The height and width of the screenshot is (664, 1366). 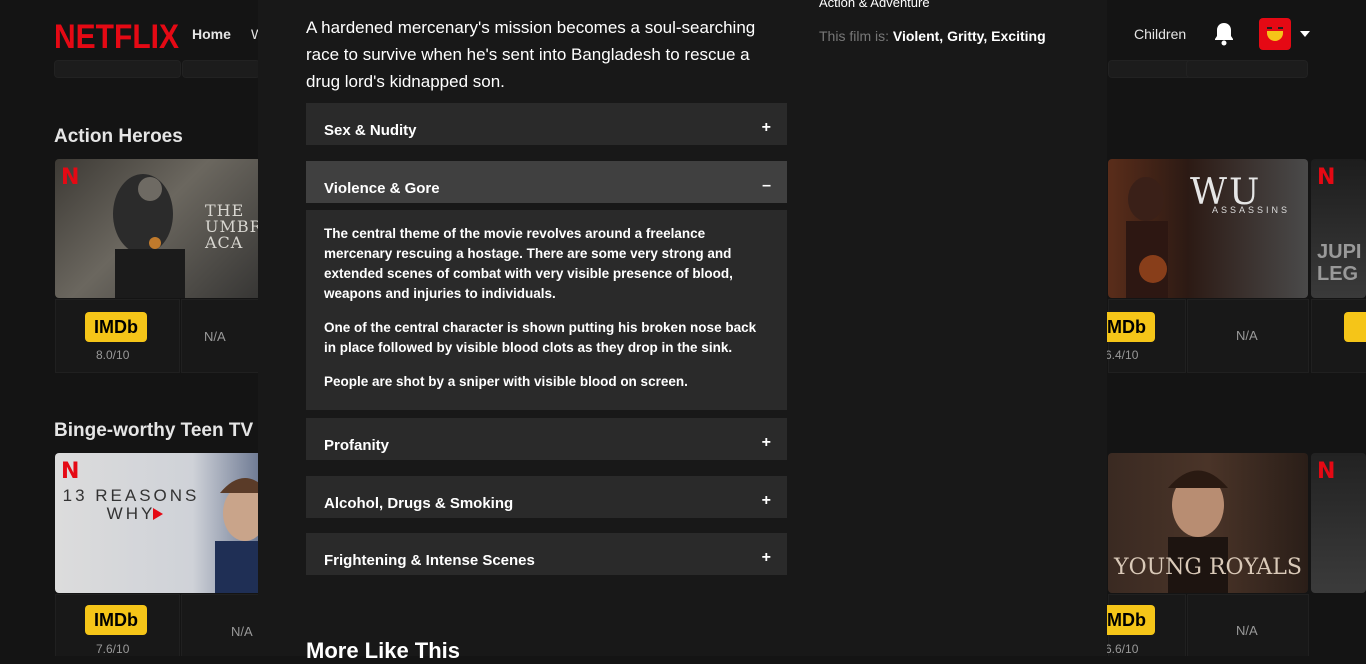 I want to click on imdb-badge: IM, so click(x=1355, y=327).